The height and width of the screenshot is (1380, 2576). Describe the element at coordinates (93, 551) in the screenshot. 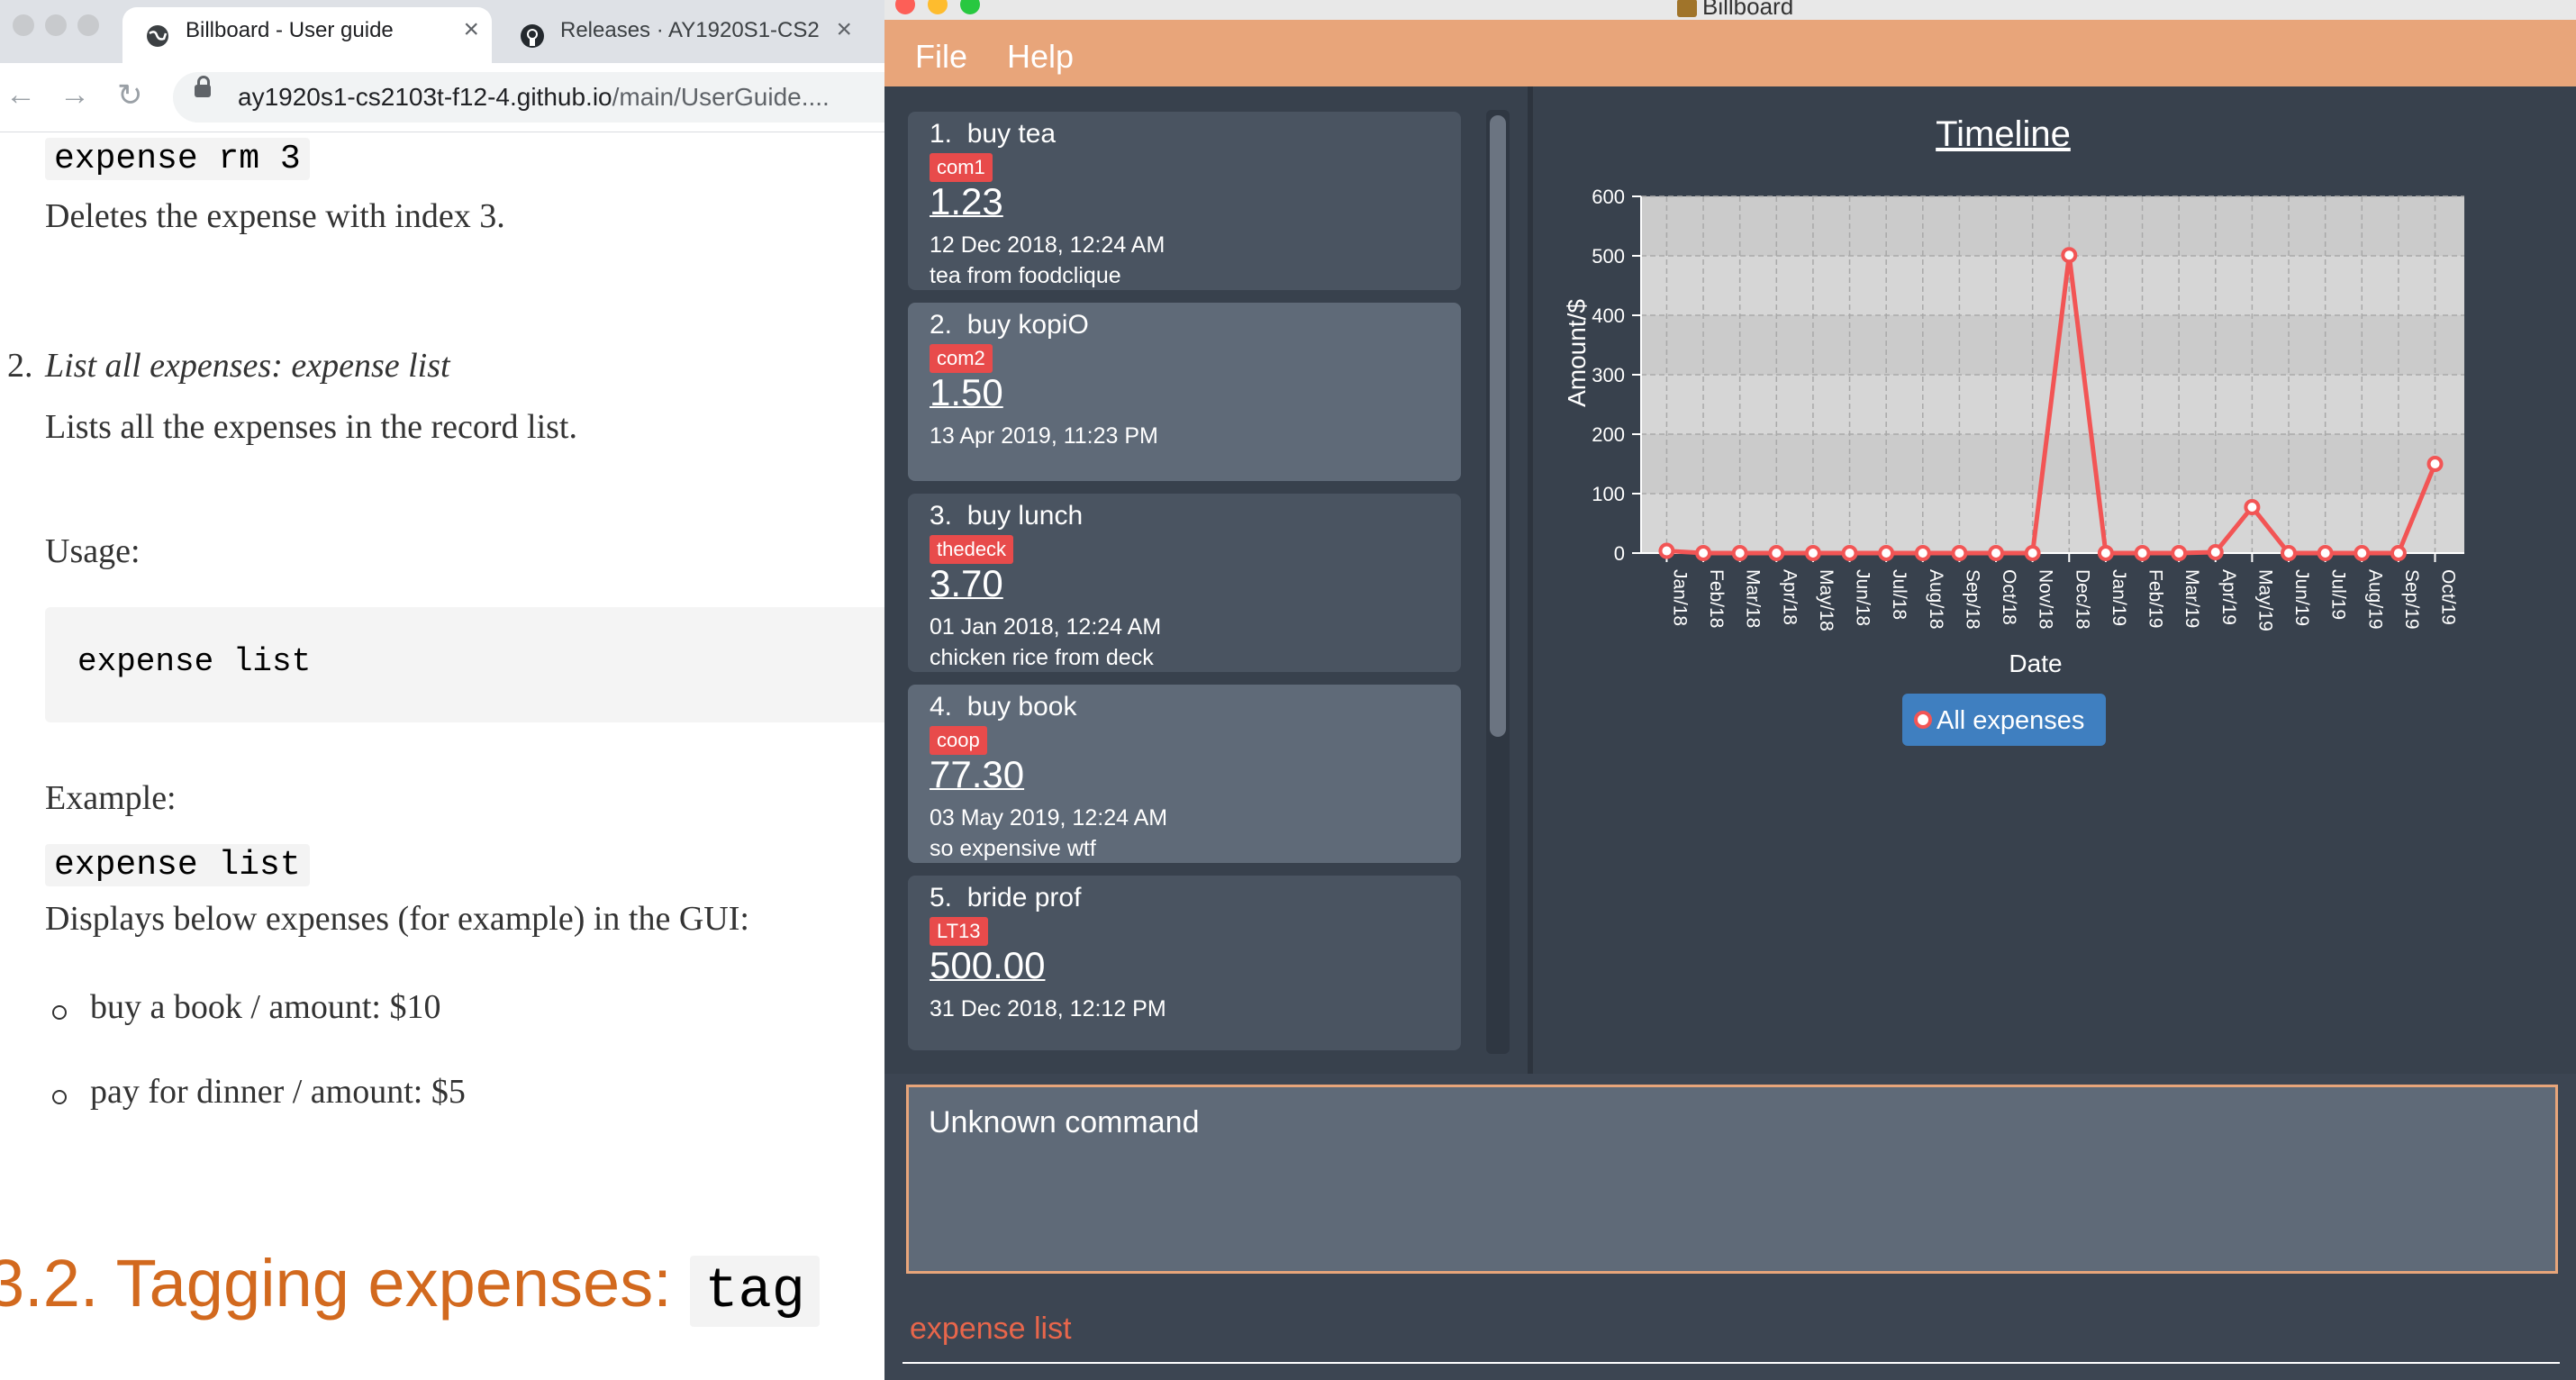

I see `usage-label: Usage:` at that location.